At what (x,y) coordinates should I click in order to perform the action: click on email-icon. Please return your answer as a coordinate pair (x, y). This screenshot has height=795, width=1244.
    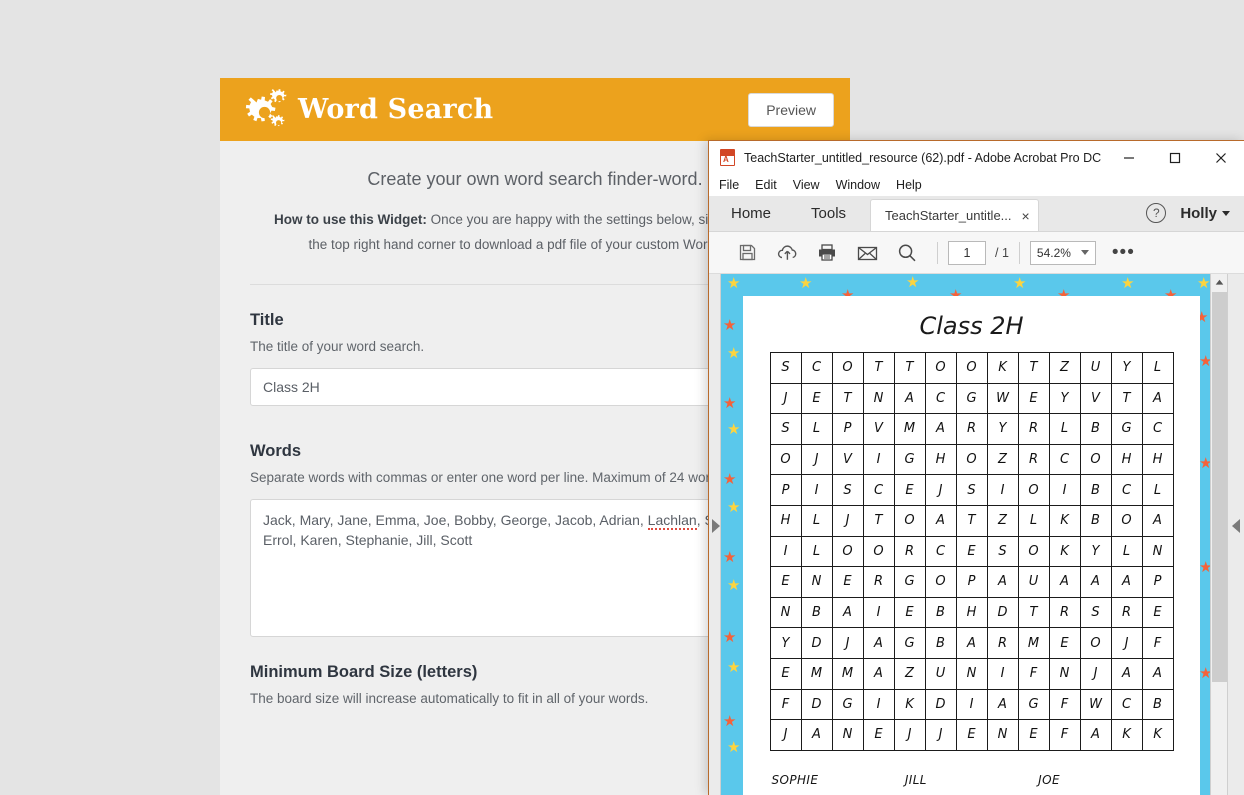
    Looking at the image, I should click on (867, 253).